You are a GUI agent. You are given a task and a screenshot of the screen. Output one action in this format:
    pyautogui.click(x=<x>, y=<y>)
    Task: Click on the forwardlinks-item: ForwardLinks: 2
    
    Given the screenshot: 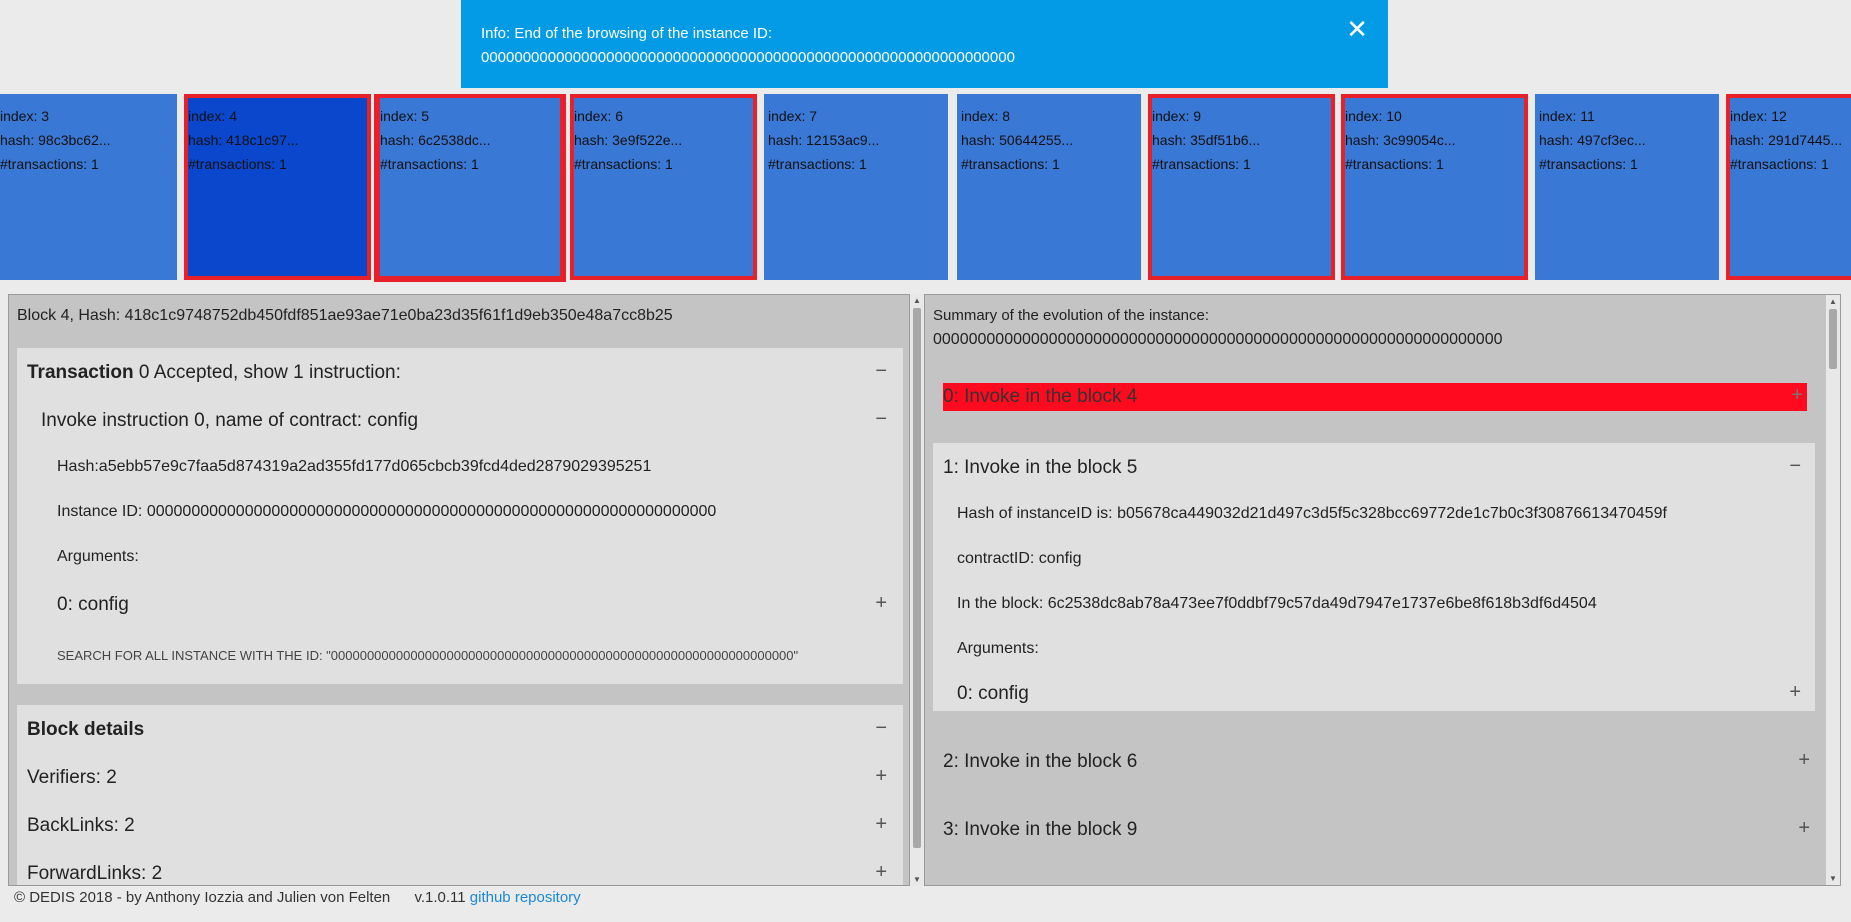 What is the action you would take?
    pyautogui.click(x=94, y=874)
    